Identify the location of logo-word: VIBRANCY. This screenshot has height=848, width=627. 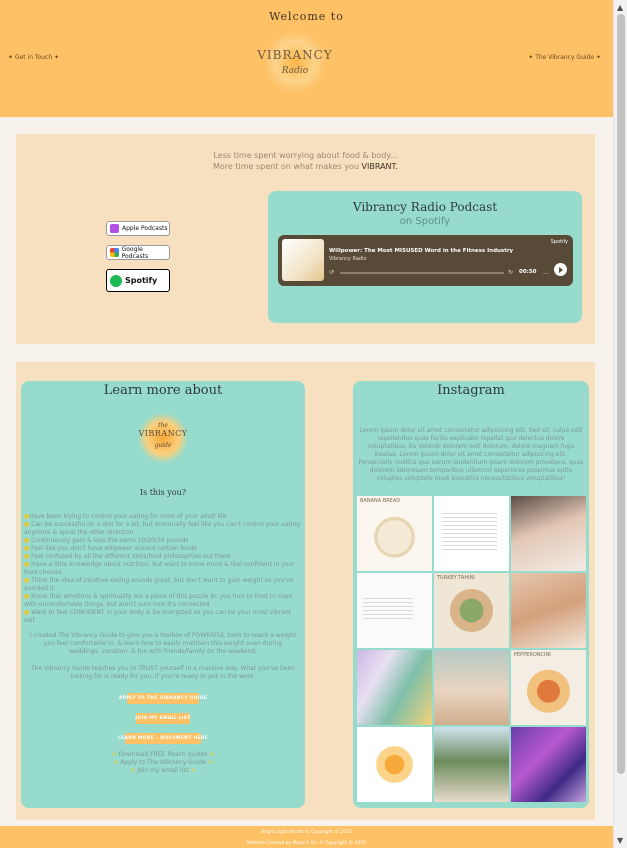
(295, 55).